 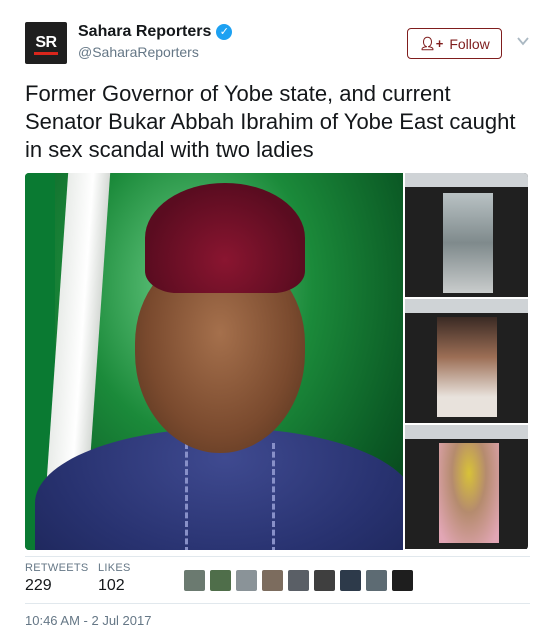 I want to click on handle: @SaharaReporters, so click(x=155, y=52).